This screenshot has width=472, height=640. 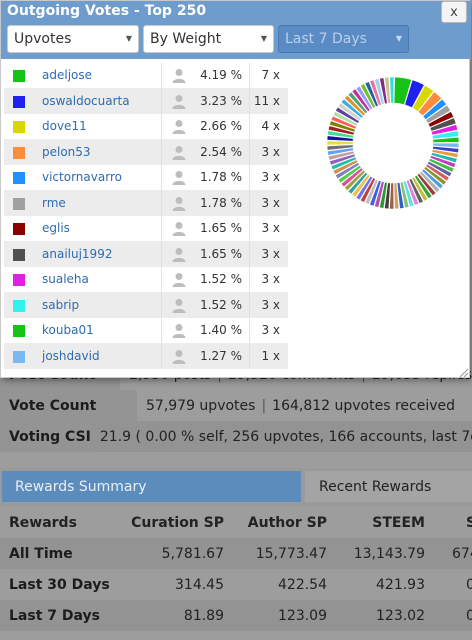 I want to click on rewards-header-row: Rewards Curation SP Author SP STEEM S, so click(x=236, y=522).